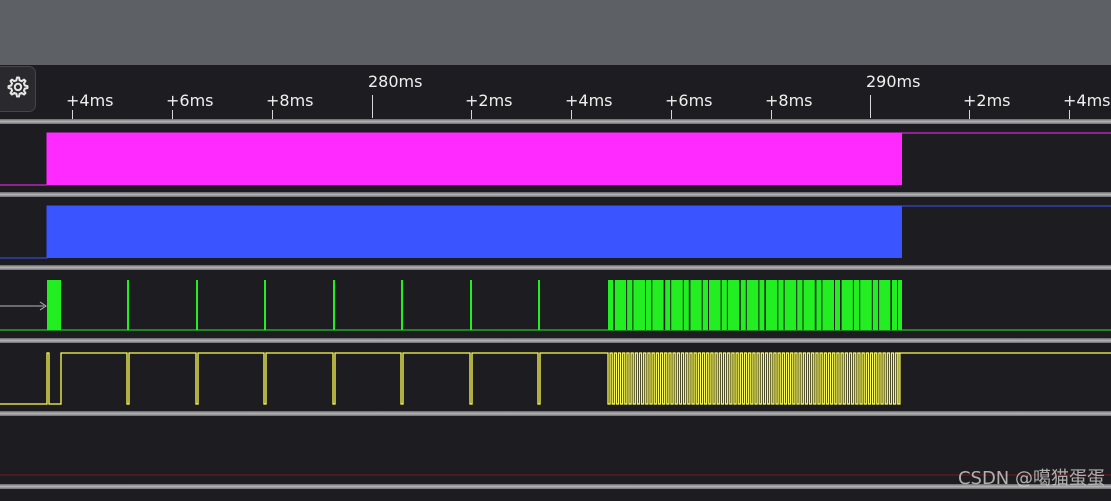 Image resolution: width=1111 pixels, height=501 pixels. I want to click on green-pulse, so click(54, 305).